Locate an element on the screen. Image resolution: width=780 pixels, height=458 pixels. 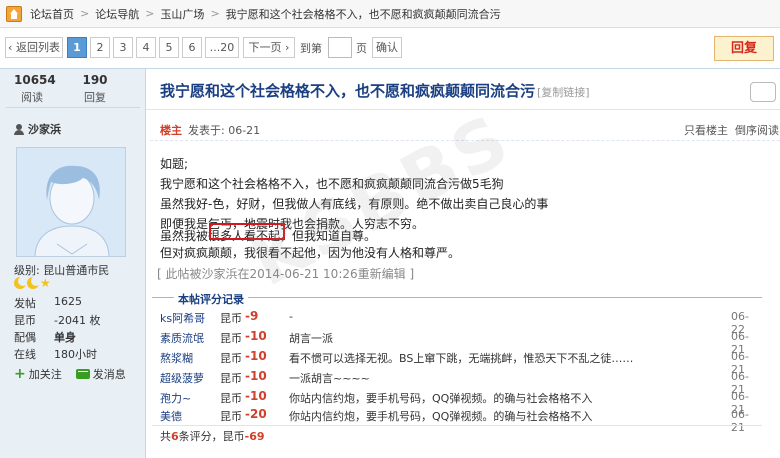
info-value: 1625 is located at coordinates (68, 301).